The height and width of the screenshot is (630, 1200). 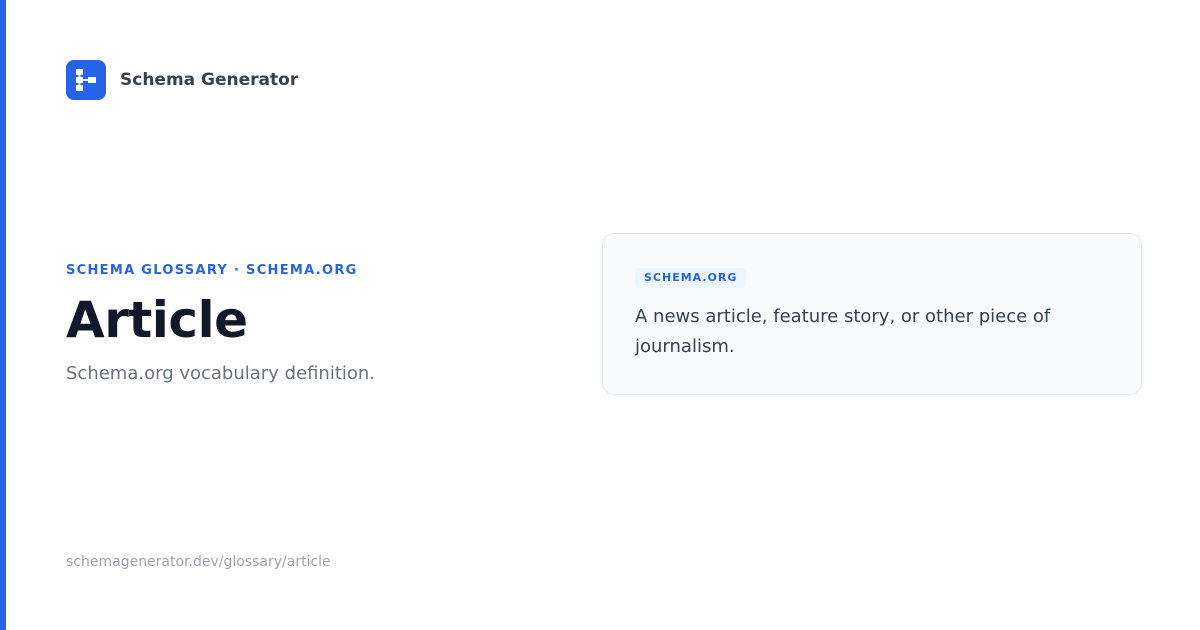 I want to click on brand-name: Schema Generator, so click(x=209, y=80).